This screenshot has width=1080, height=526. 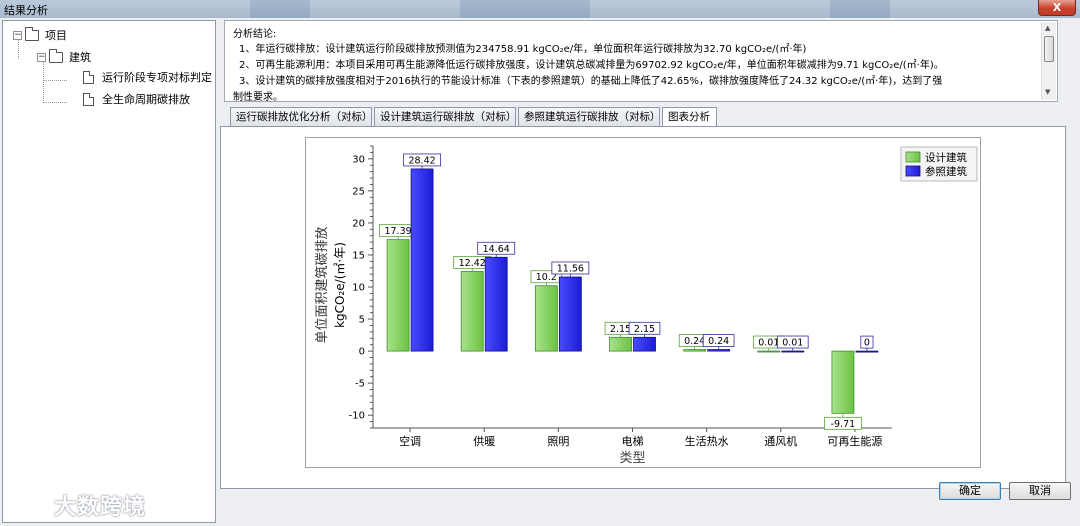 I want to click on y-tick-label: 20, so click(x=358, y=223).